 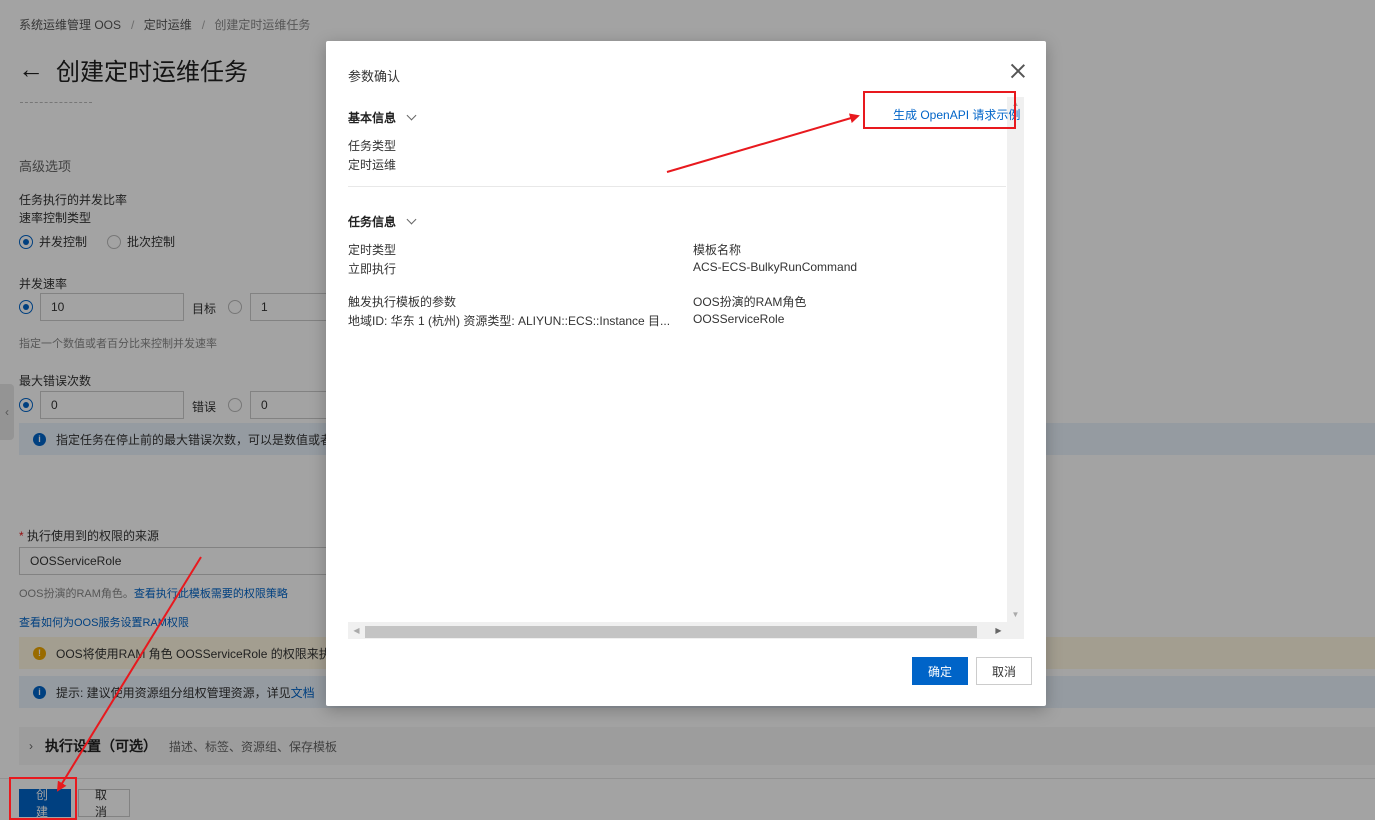 I want to click on horizontal-scrollbar: ◀ ▶, so click(x=686, y=630).